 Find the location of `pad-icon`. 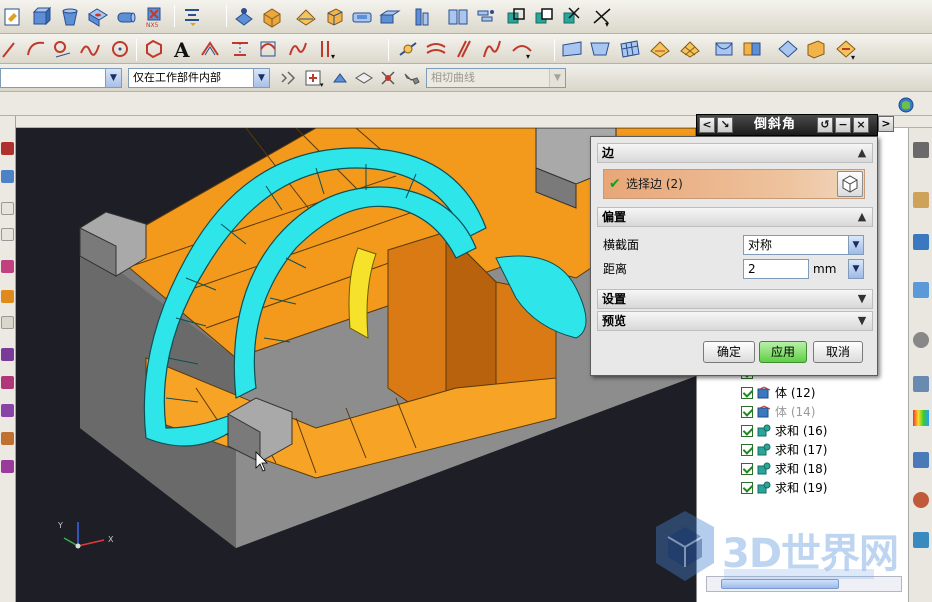

pad-icon is located at coordinates (390, 17).